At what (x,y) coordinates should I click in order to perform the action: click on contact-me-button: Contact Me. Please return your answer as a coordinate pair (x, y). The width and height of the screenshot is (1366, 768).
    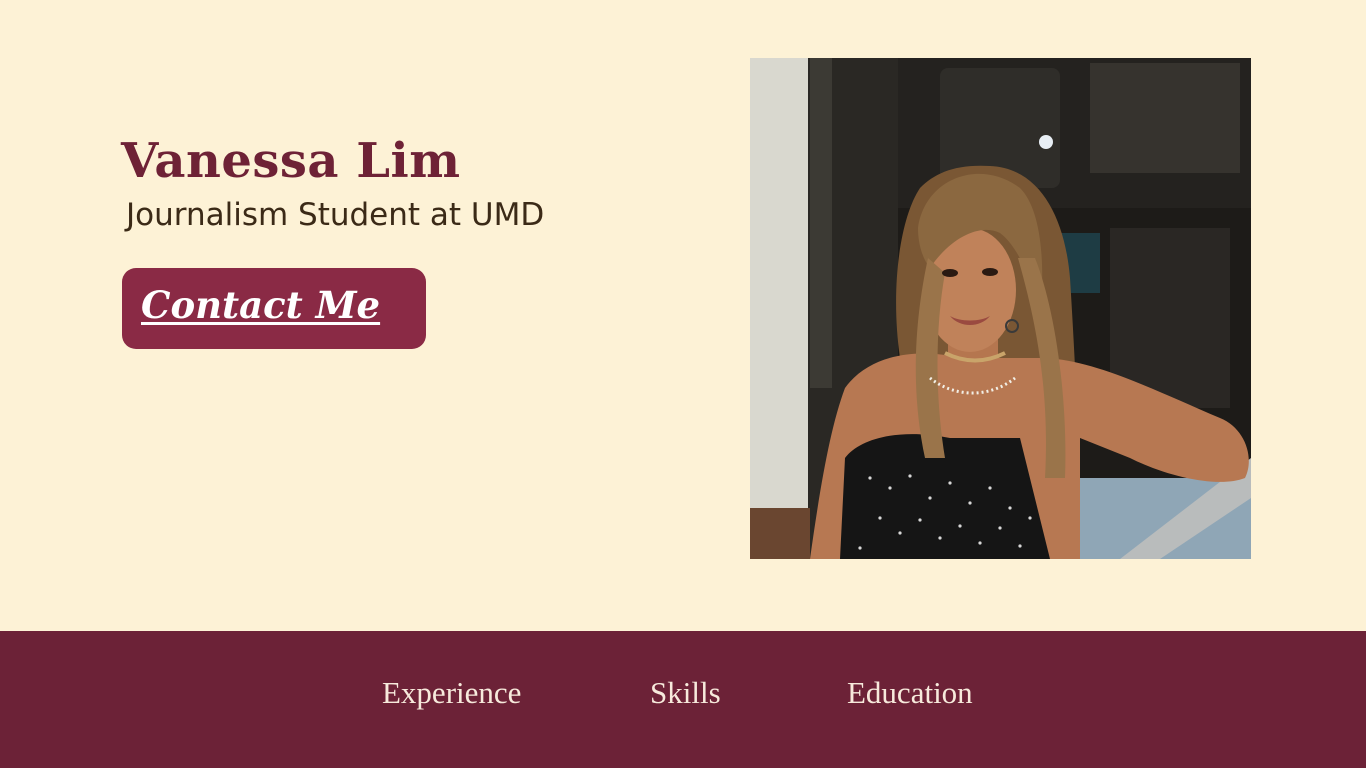
    Looking at the image, I should click on (274, 308).